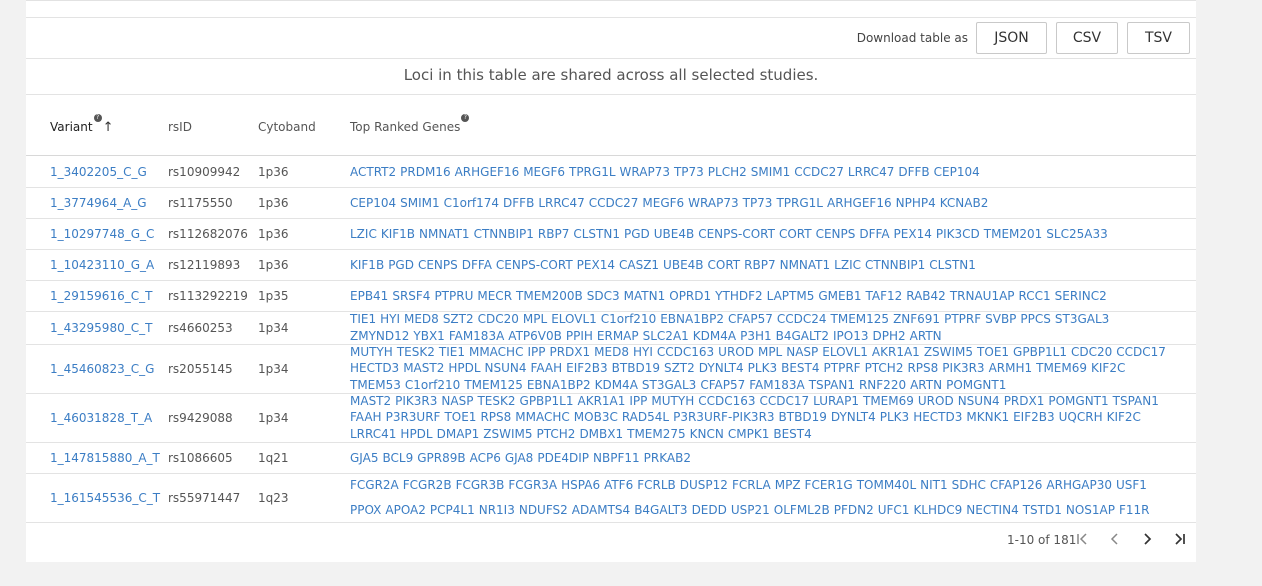 The image size is (1262, 586). What do you see at coordinates (762, 368) in the screenshot?
I see `gene-link: PLK3` at bounding box center [762, 368].